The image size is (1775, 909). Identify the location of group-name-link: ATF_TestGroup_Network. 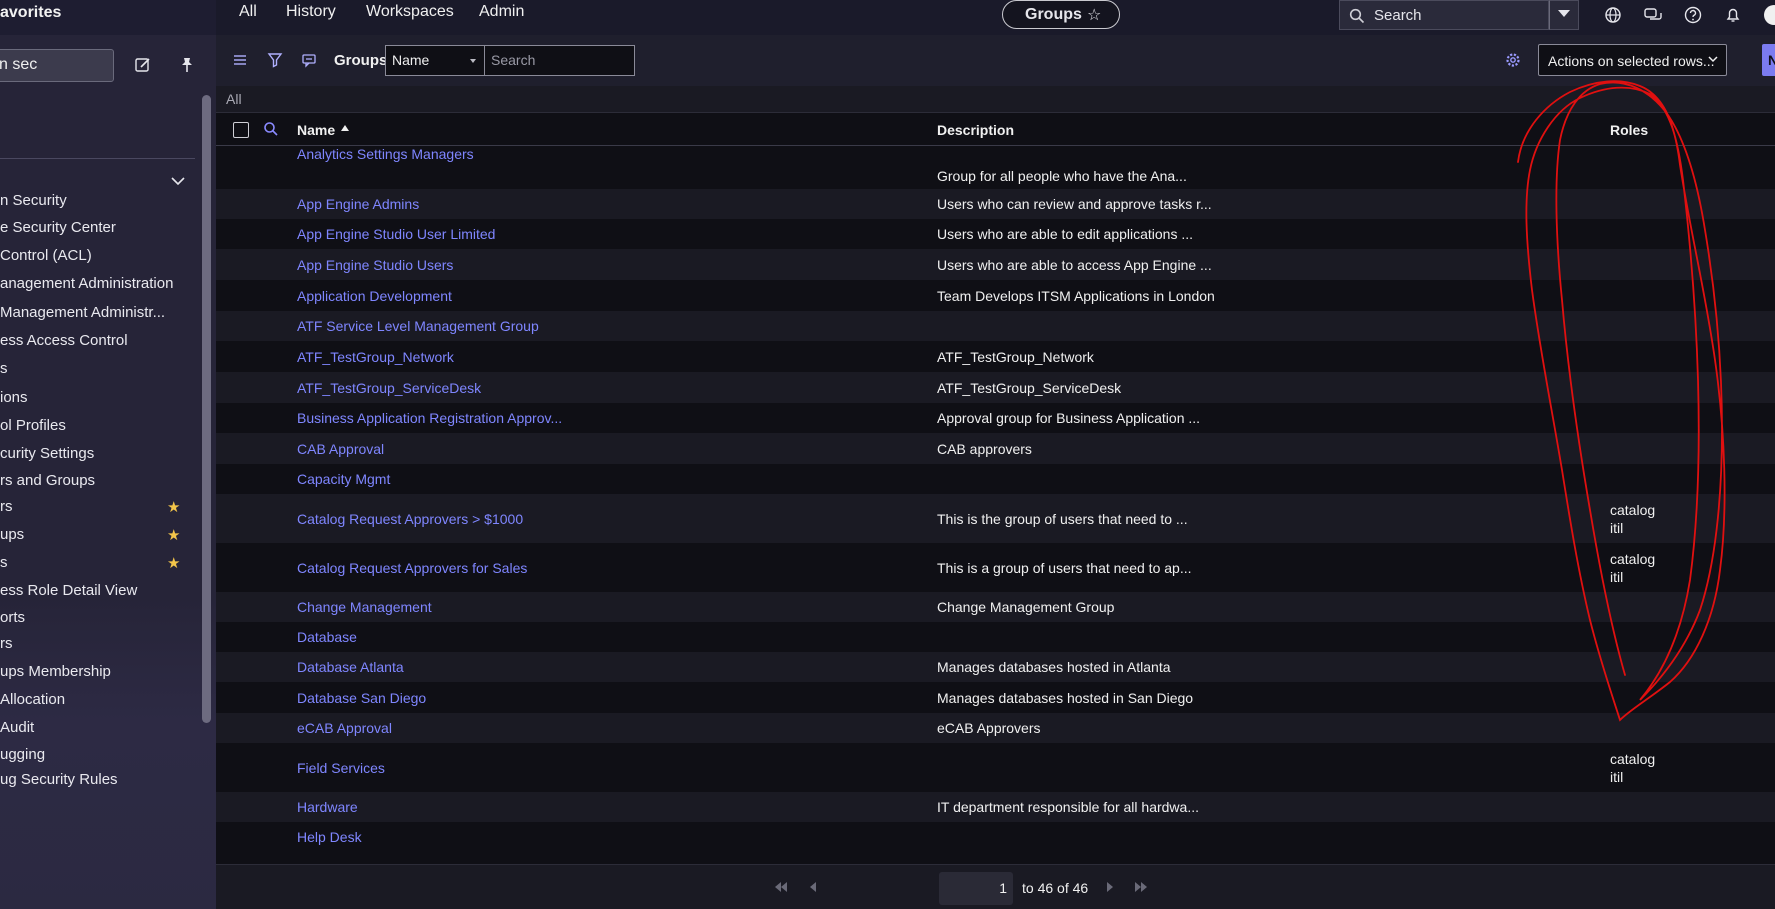
(375, 357).